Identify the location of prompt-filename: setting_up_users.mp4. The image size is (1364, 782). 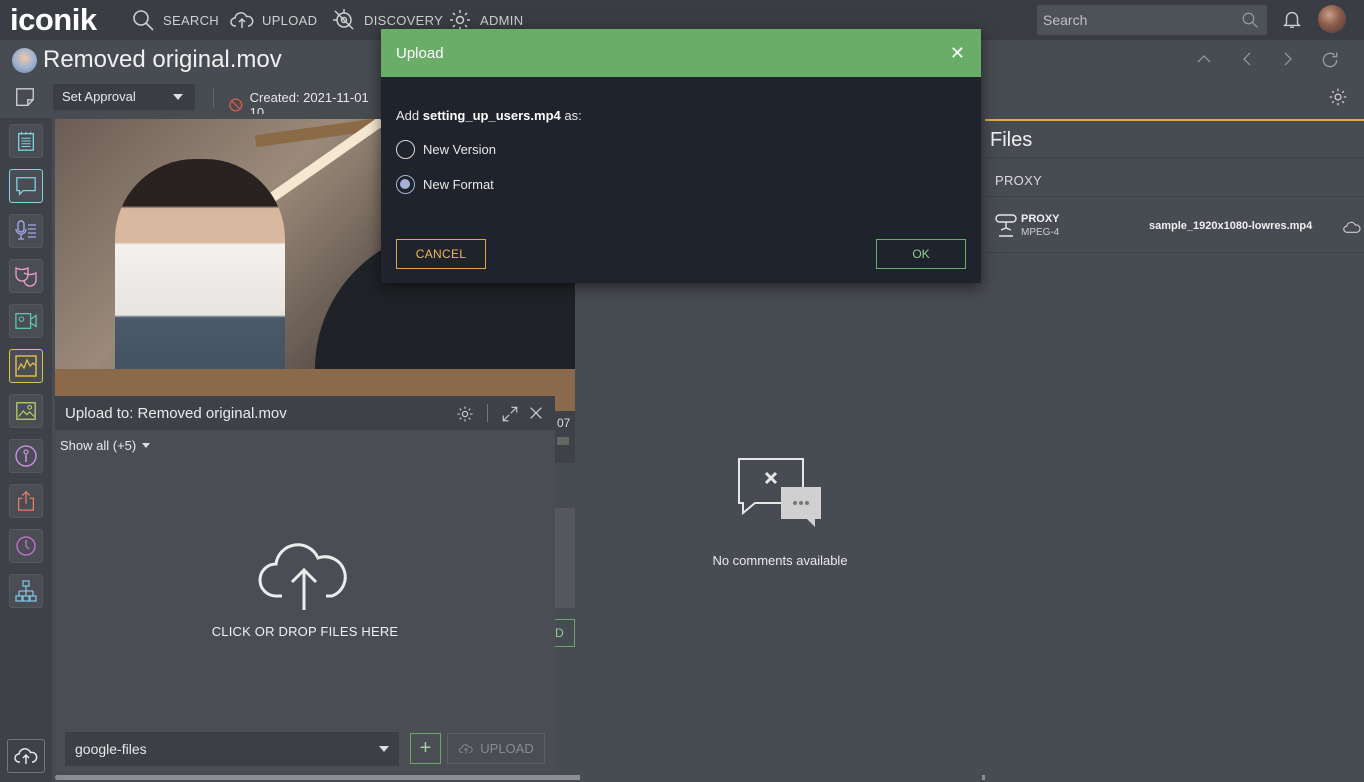
(491, 115).